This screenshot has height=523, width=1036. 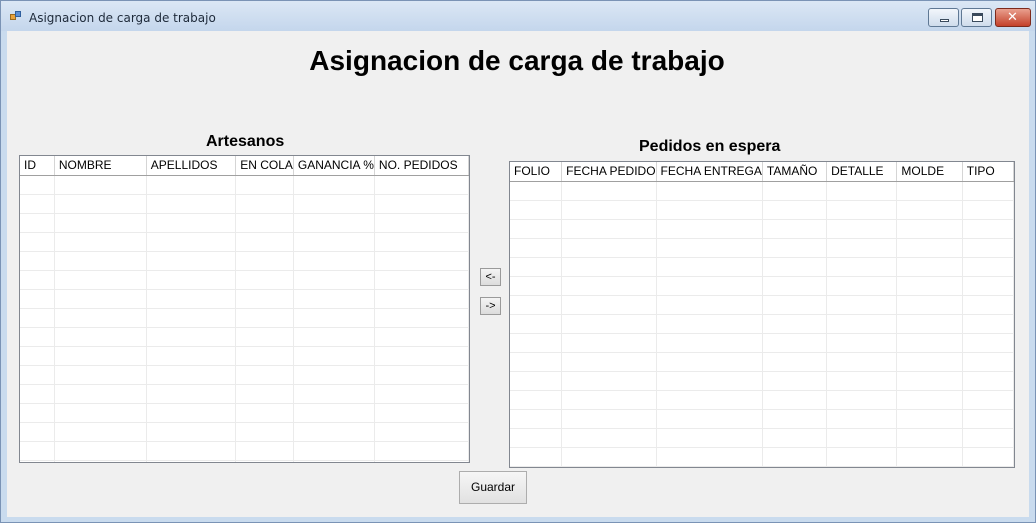 What do you see at coordinates (1013, 17) in the screenshot?
I see `close-button: ✕` at bounding box center [1013, 17].